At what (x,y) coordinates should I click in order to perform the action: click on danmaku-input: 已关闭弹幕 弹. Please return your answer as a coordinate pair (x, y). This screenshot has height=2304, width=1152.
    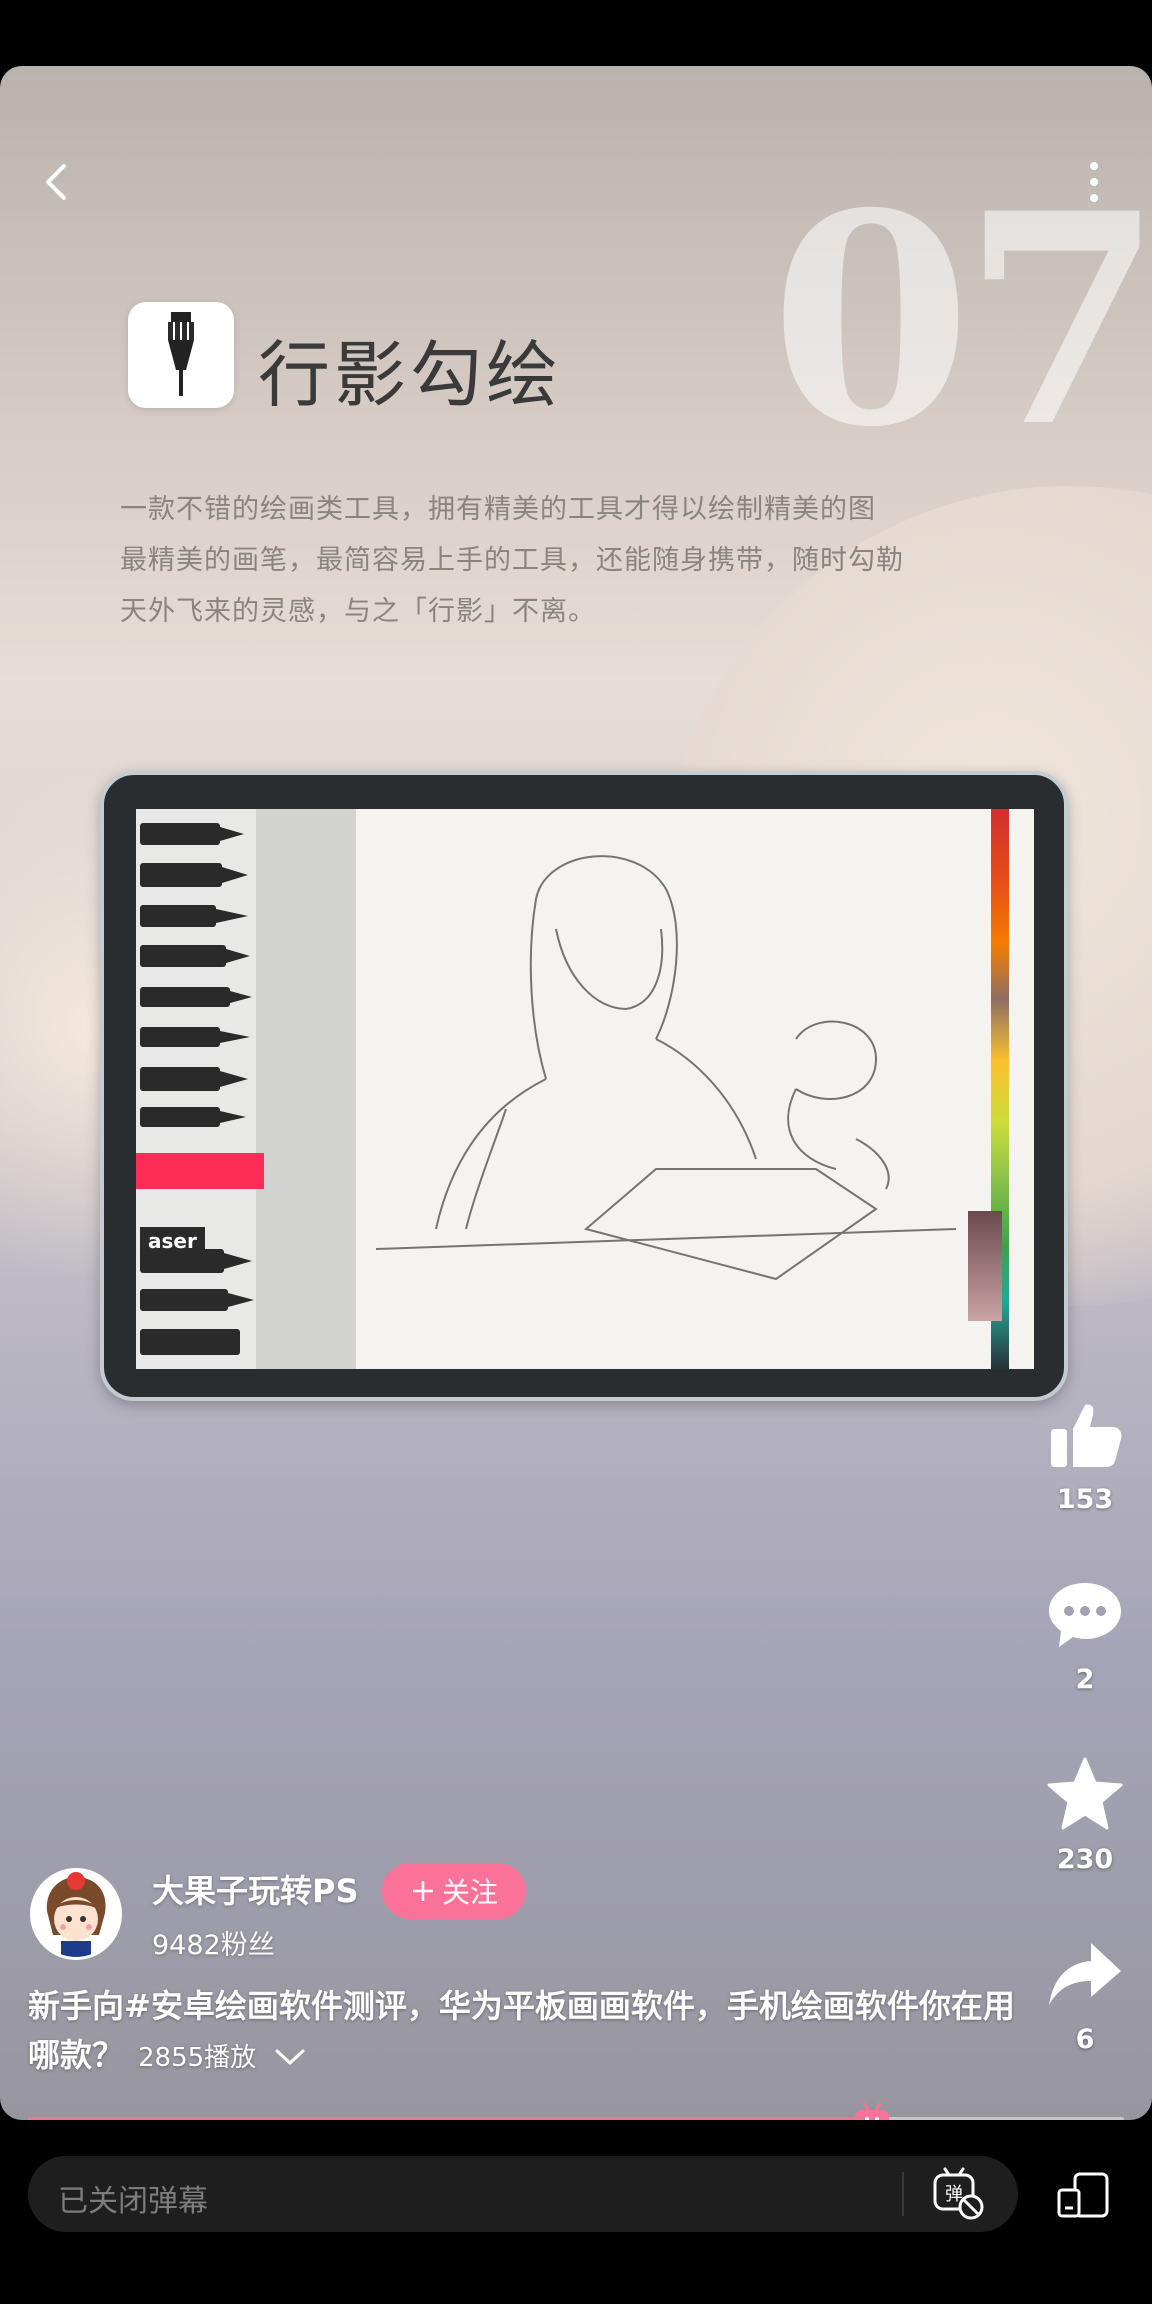
    Looking at the image, I should click on (523, 2194).